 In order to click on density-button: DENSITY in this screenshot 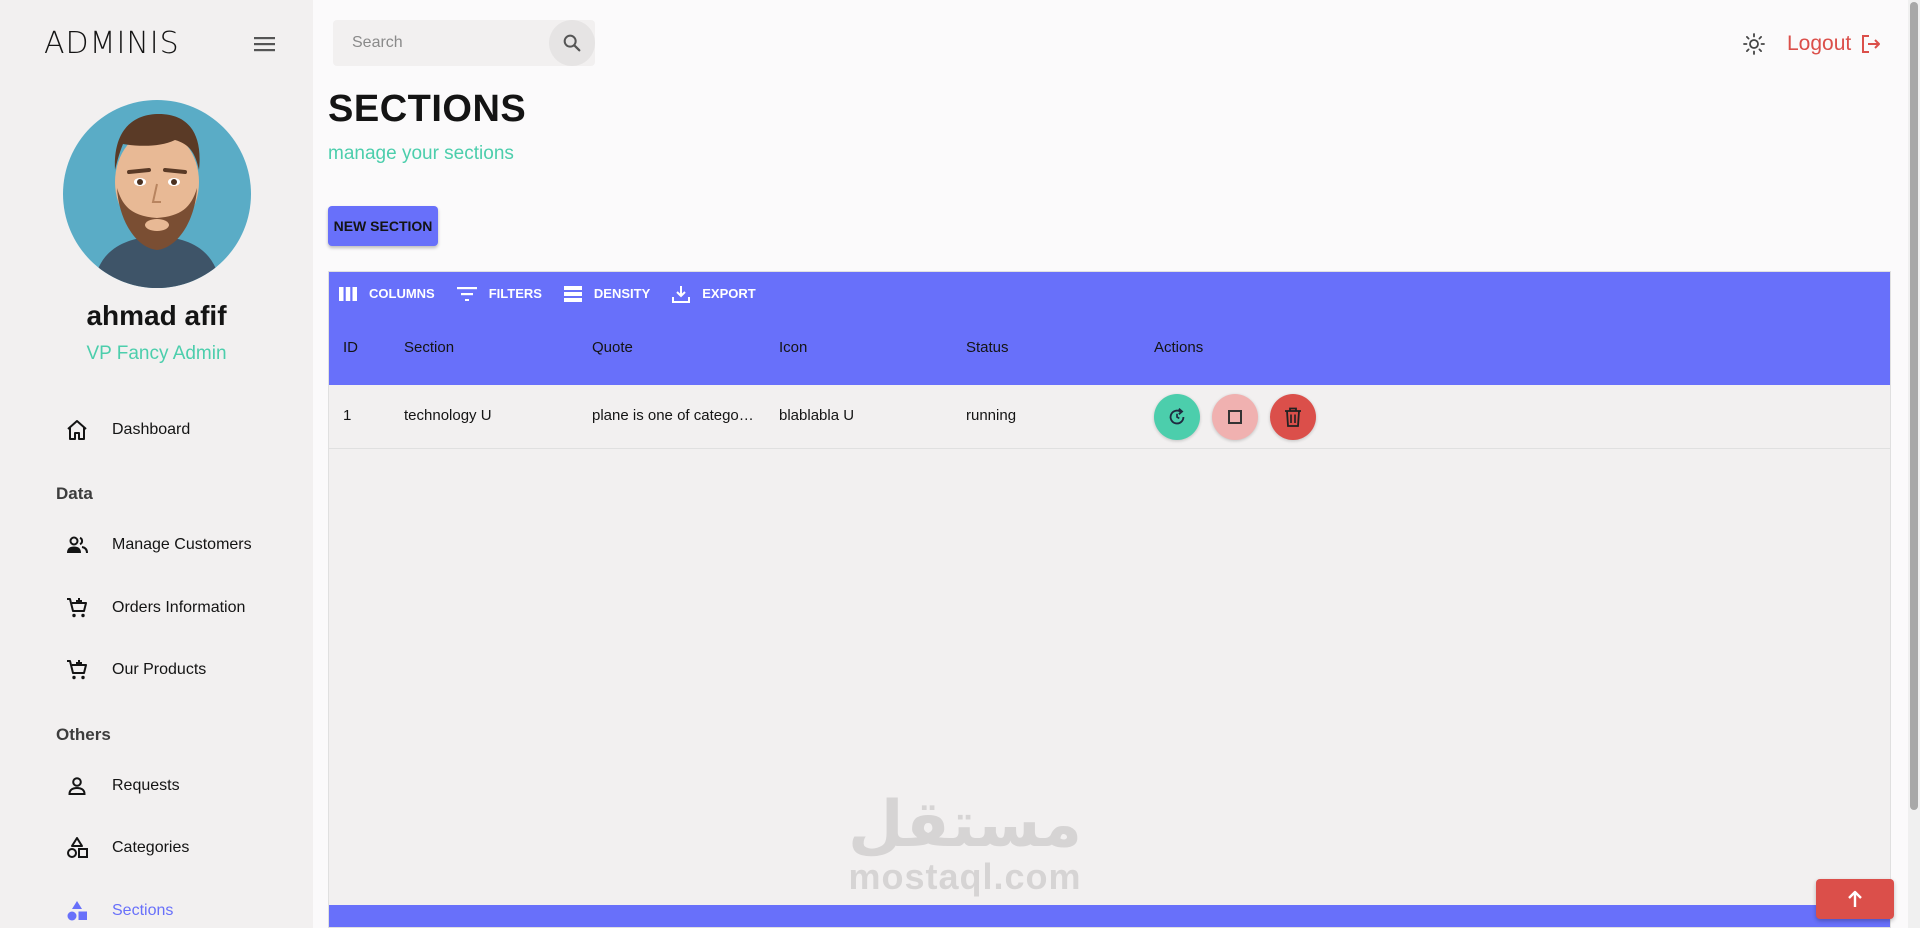, I will do `click(607, 293)`.